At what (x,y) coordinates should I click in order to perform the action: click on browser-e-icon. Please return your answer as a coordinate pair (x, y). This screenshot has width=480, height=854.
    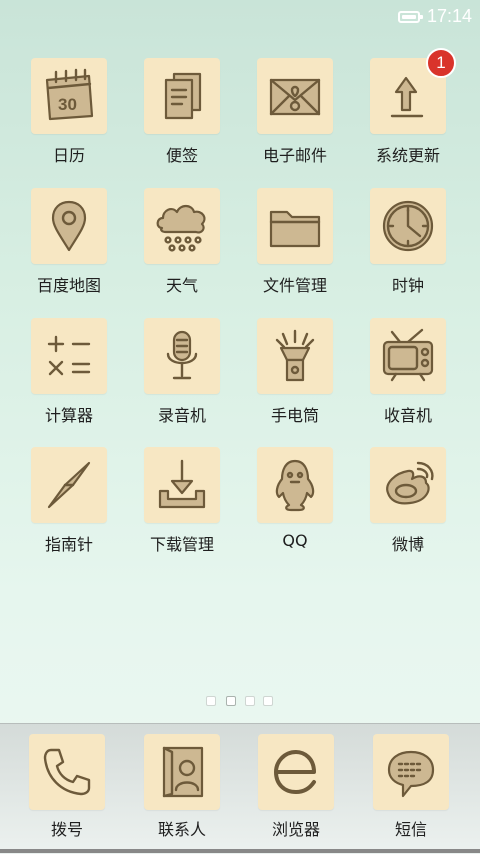
    Looking at the image, I should click on (295, 772).